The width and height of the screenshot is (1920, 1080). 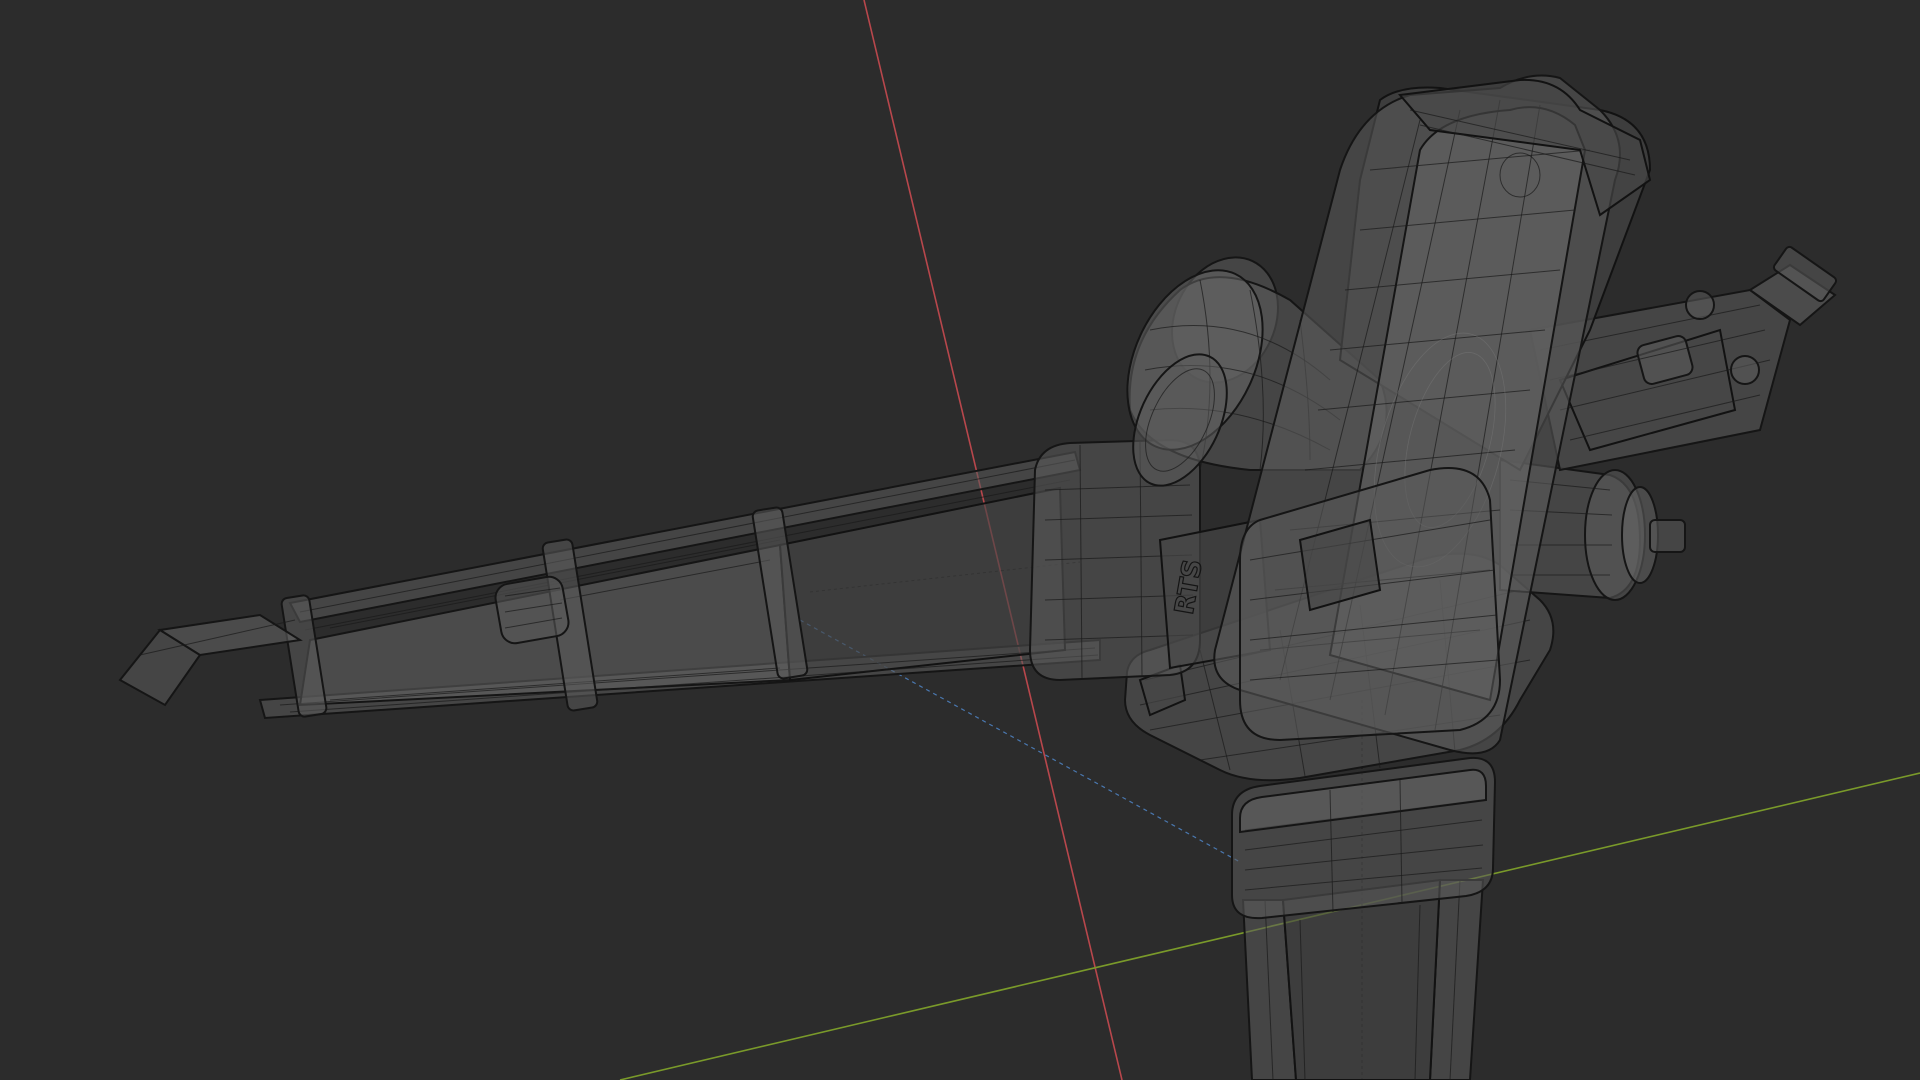 What do you see at coordinates (609, 585) in the screenshot?
I see `boom-arm` at bounding box center [609, 585].